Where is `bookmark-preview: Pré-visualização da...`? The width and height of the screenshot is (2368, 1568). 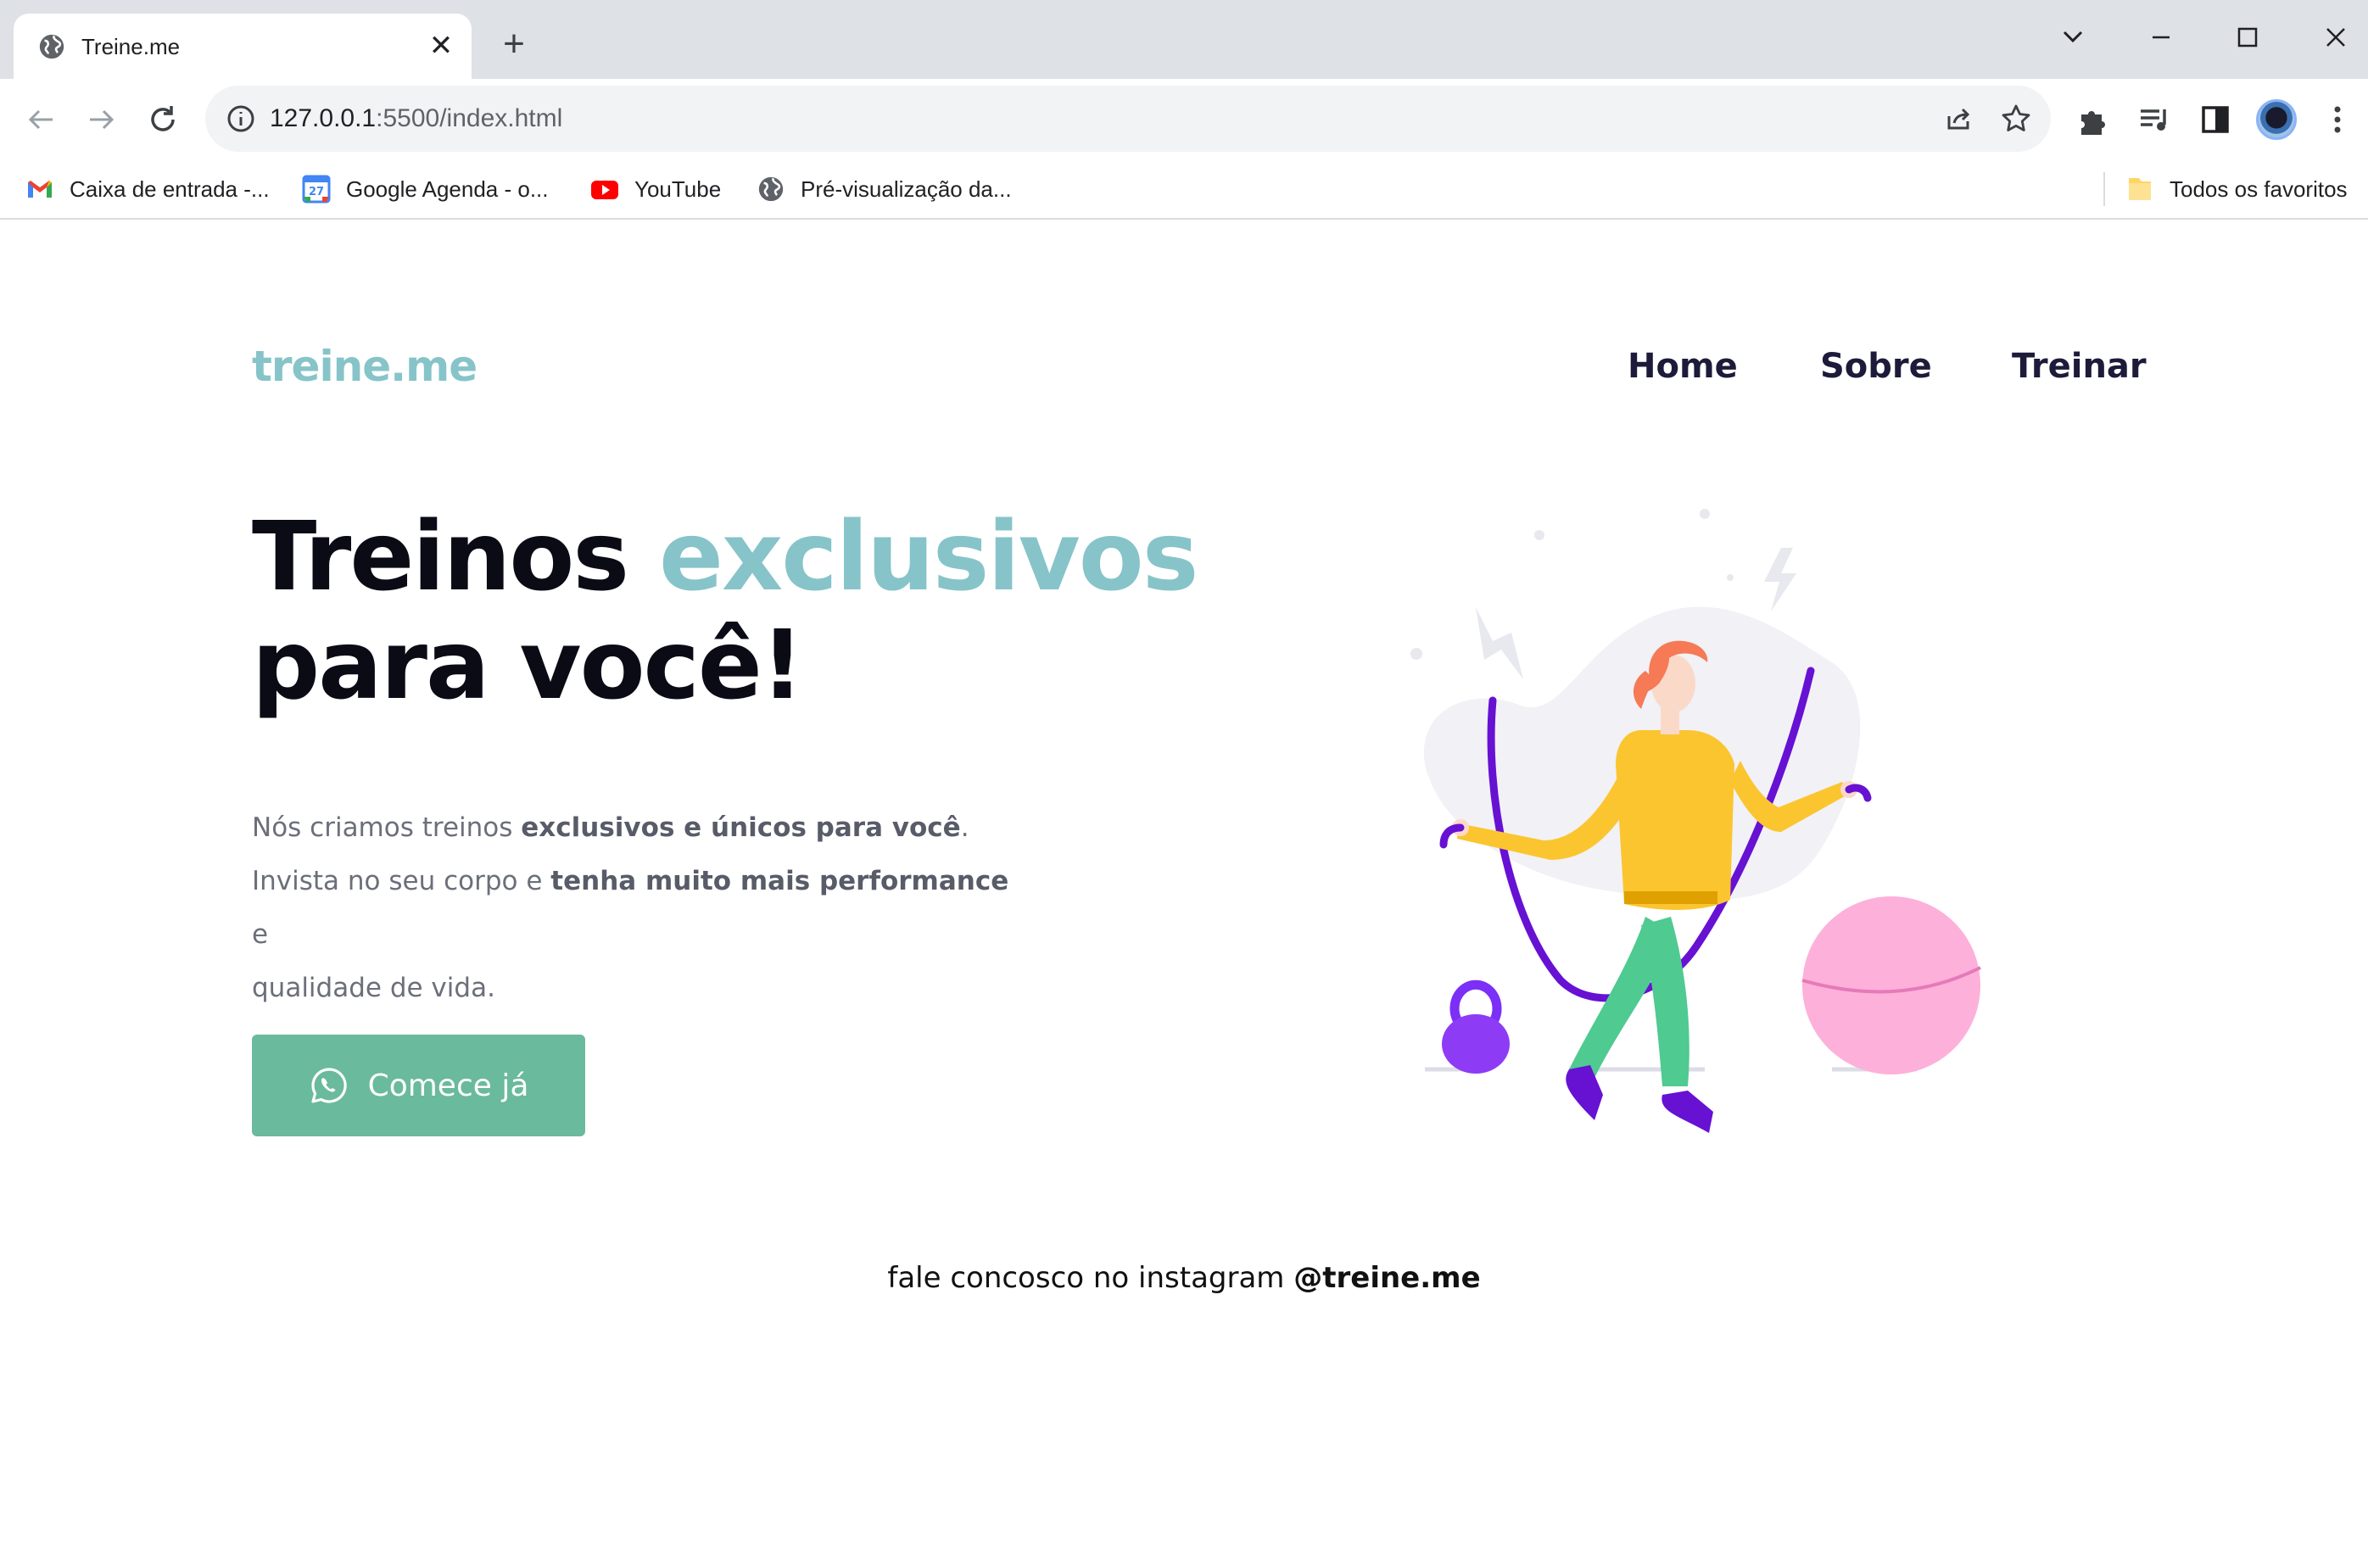
bookmark-preview: Pré-visualização da... is located at coordinates (884, 189).